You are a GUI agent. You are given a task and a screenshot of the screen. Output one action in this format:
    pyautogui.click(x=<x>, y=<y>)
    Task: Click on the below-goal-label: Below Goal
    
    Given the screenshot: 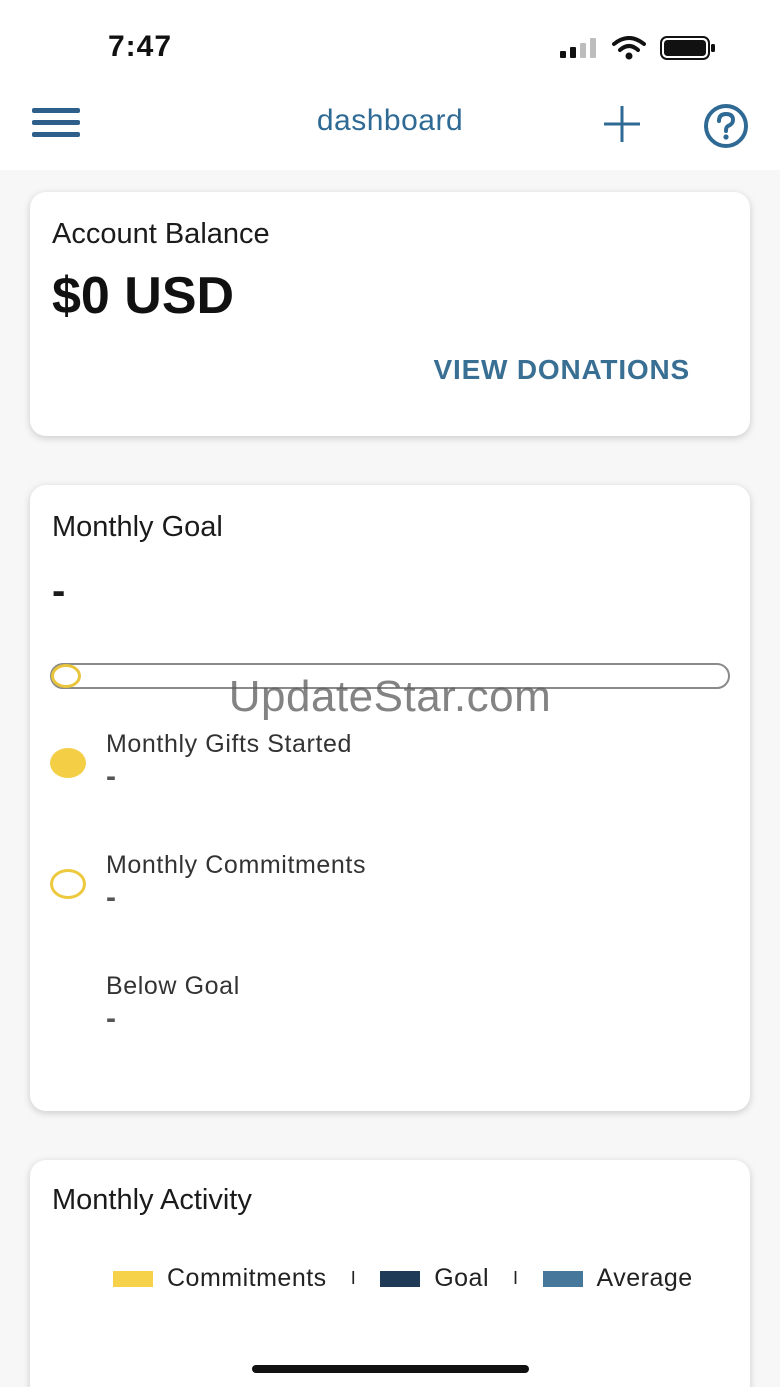 What is the action you would take?
    pyautogui.click(x=173, y=986)
    